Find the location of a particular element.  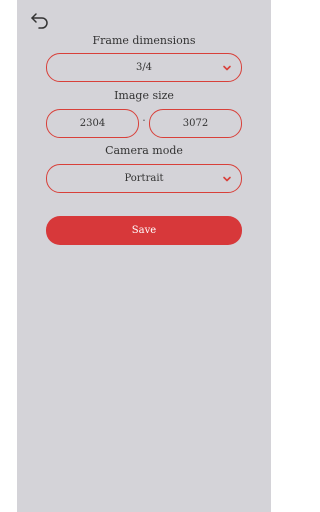

image-size-label: Image size is located at coordinates (144, 95).